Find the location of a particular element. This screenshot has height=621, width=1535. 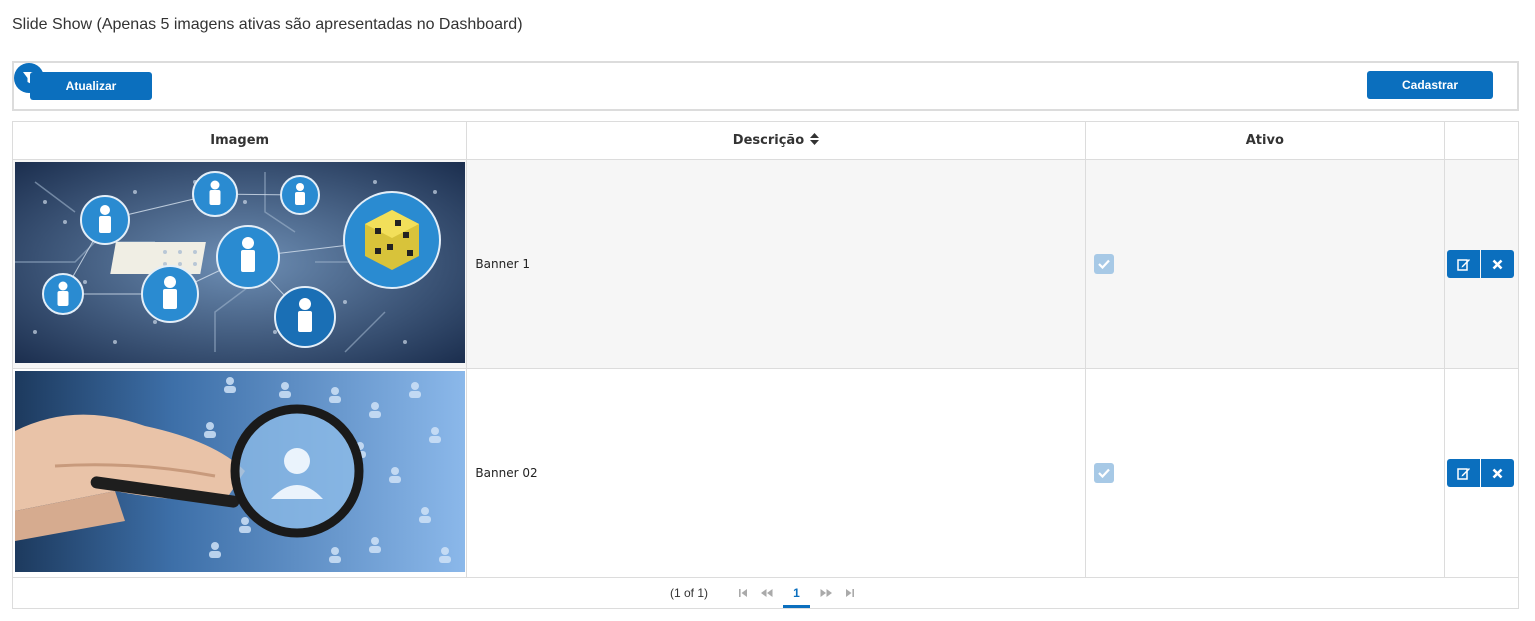

last-page-icon is located at coordinates (850, 593).